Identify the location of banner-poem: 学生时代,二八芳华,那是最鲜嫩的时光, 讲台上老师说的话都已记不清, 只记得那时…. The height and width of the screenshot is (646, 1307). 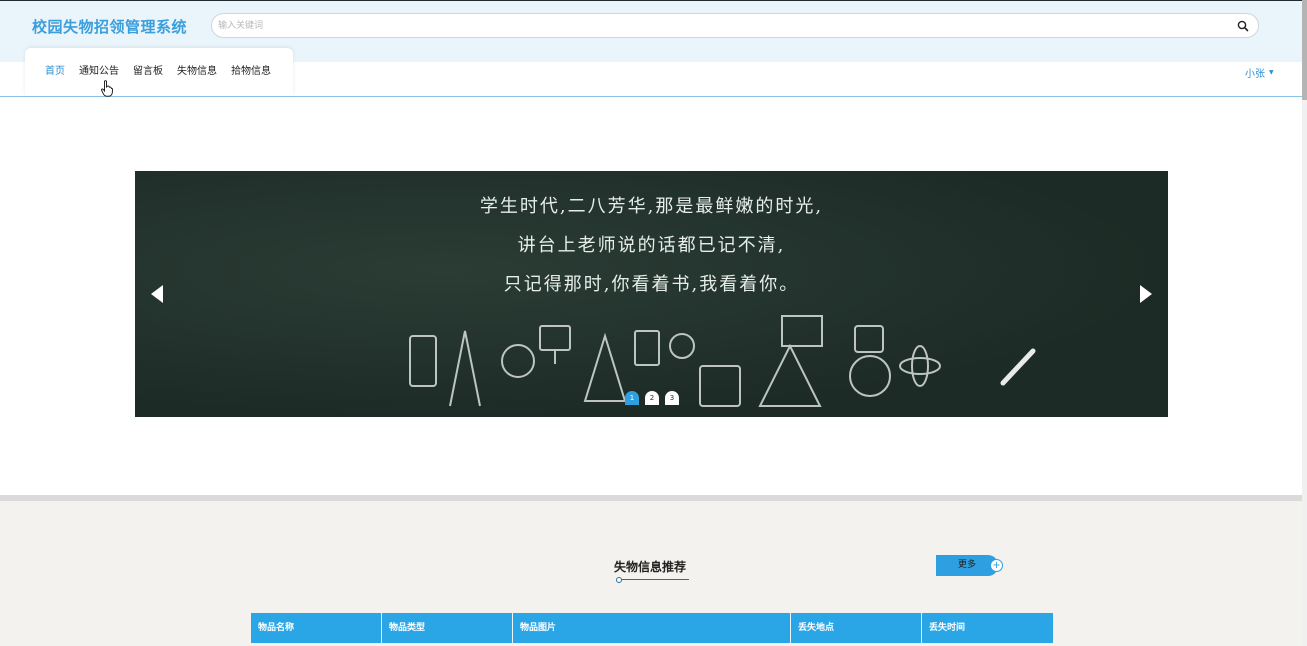
(651, 245).